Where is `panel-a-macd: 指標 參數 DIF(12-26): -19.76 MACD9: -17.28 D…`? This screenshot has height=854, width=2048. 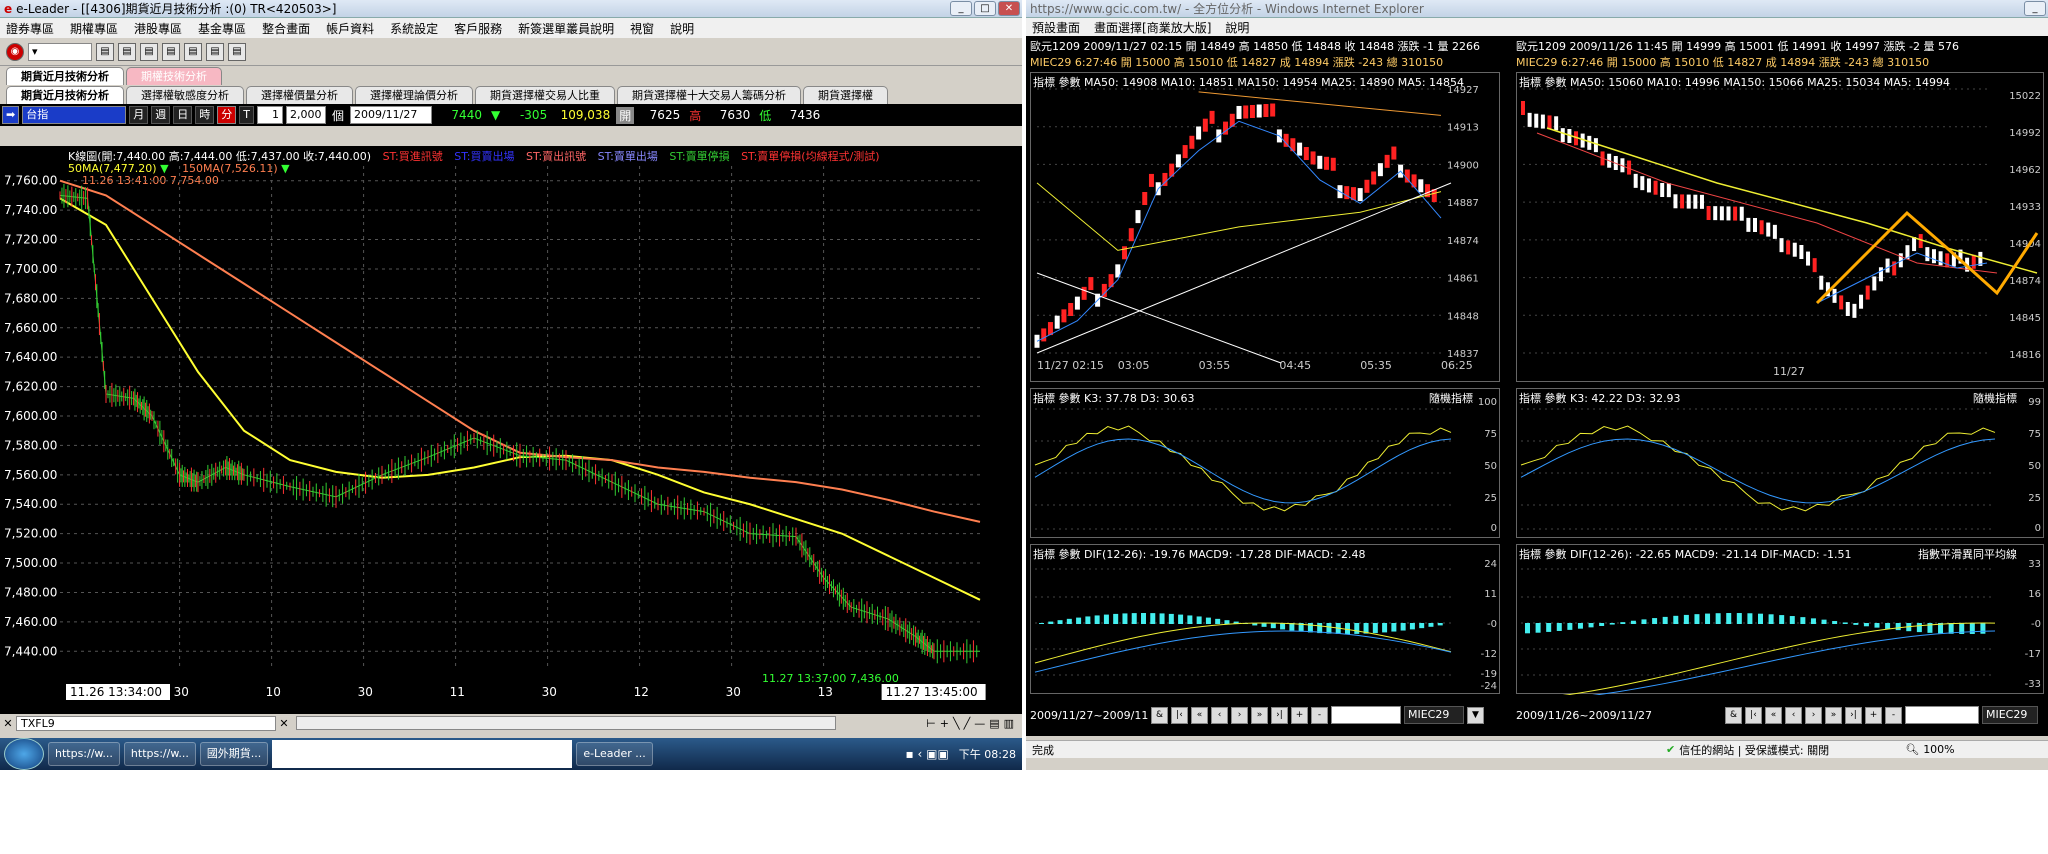 panel-a-macd: 指標 參數 DIF(12-26): -19.76 MACD9: -17.28 D… is located at coordinates (1265, 619).